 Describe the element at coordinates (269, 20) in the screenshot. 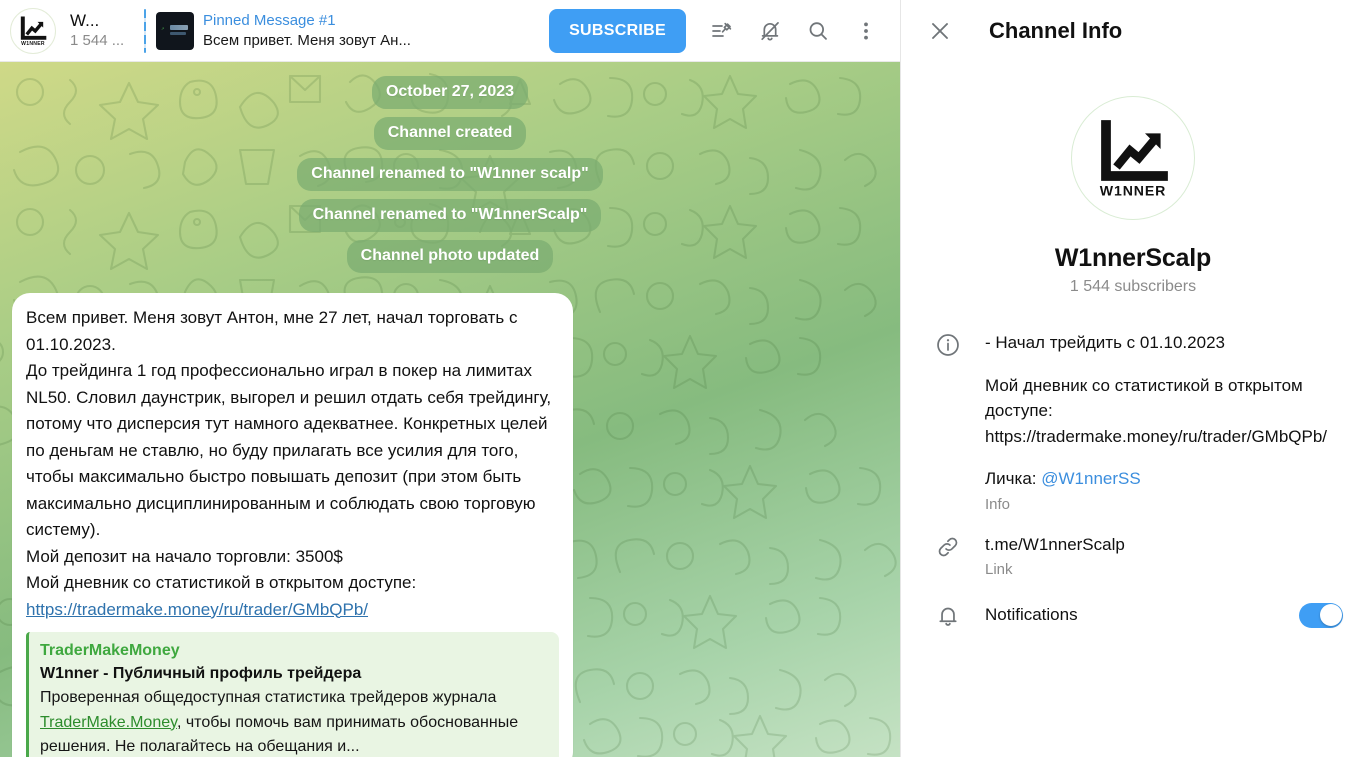

I see `pinned-message-title: Pinned Message #1` at that location.